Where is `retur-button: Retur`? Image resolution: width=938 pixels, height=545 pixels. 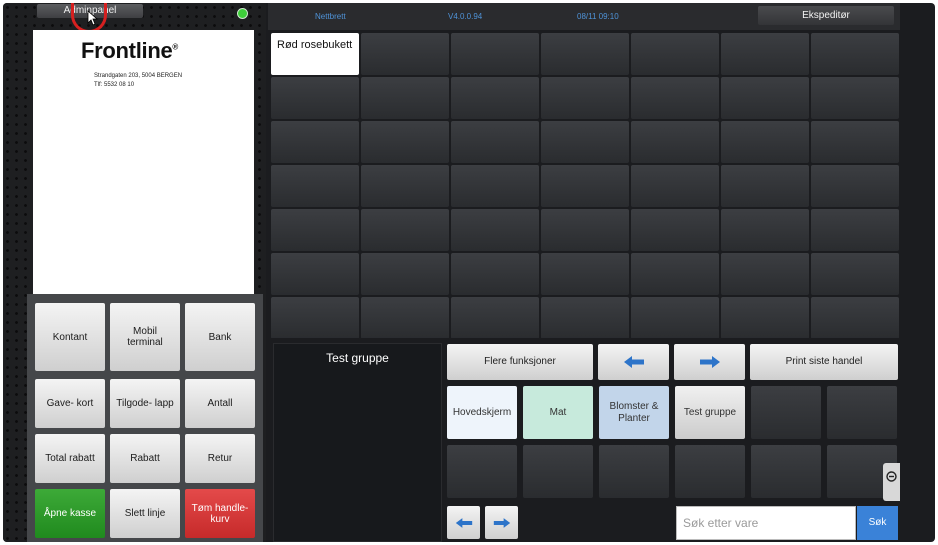
retur-button: Retur is located at coordinates (220, 458).